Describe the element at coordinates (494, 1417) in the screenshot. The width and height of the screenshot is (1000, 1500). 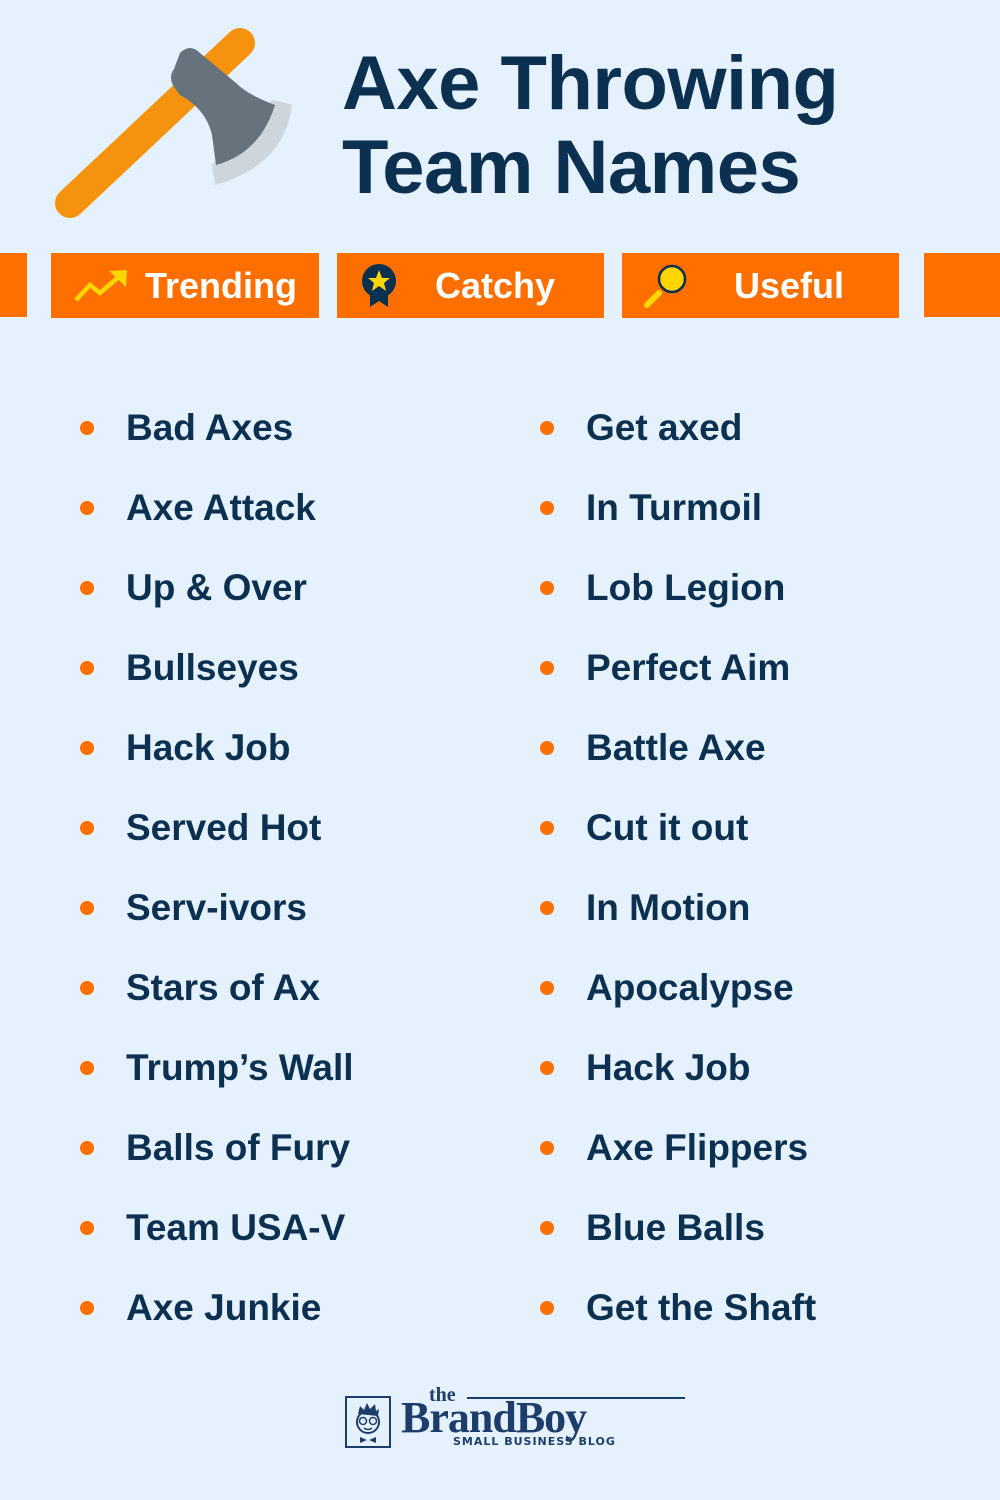
I see `logo-brand: BrandBoy` at that location.